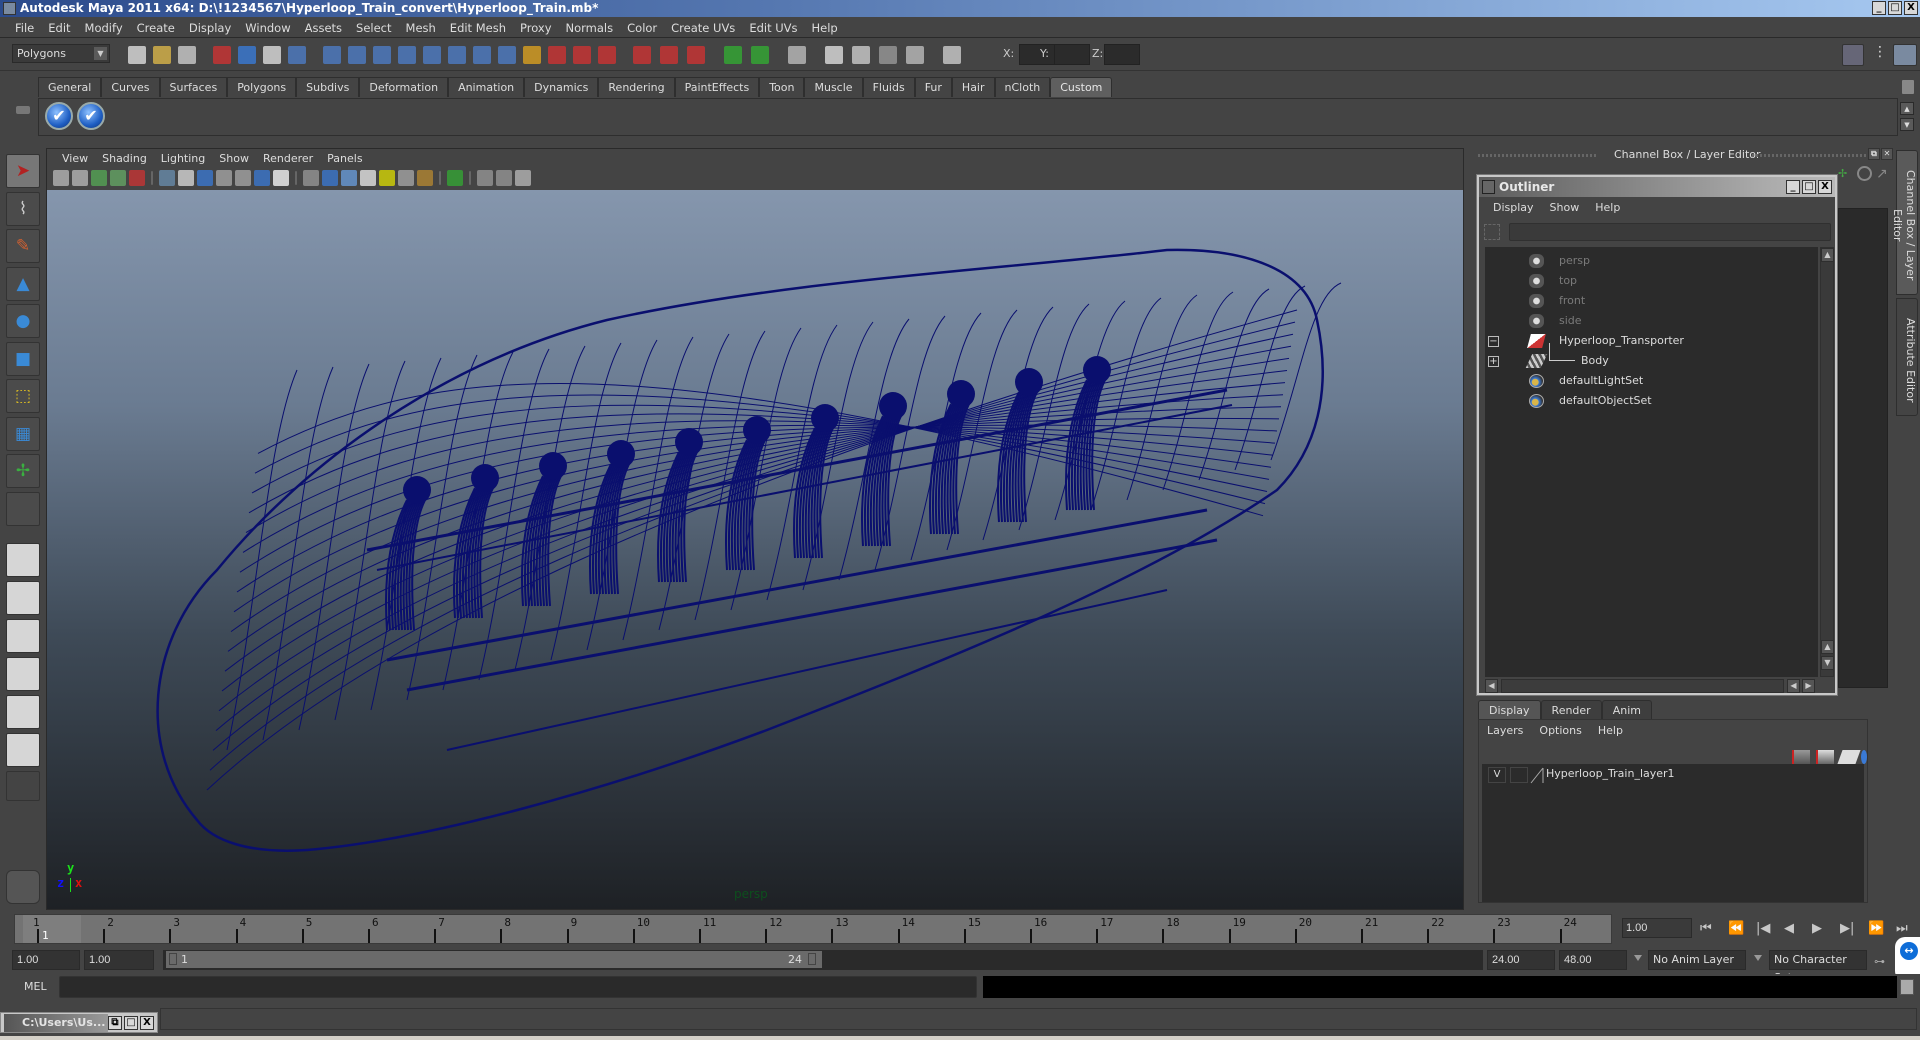  Describe the element at coordinates (1492, 232) in the screenshot. I see `filter-icon` at that location.